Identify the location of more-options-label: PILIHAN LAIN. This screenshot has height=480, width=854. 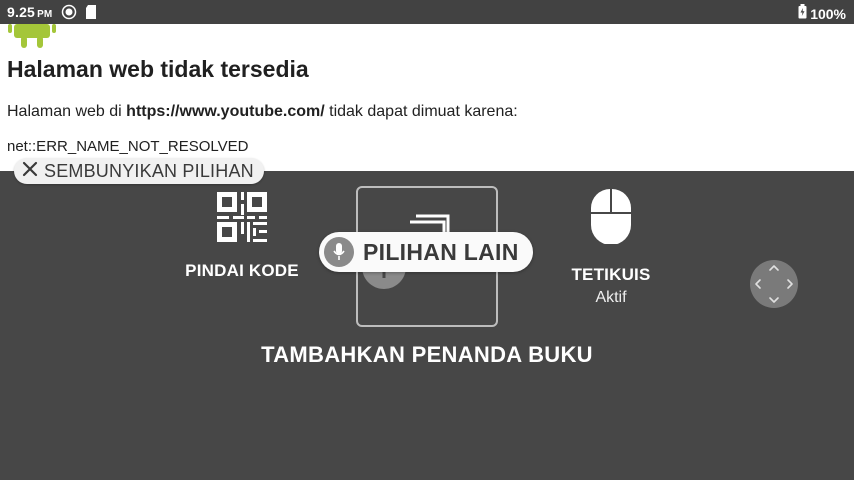
(441, 251).